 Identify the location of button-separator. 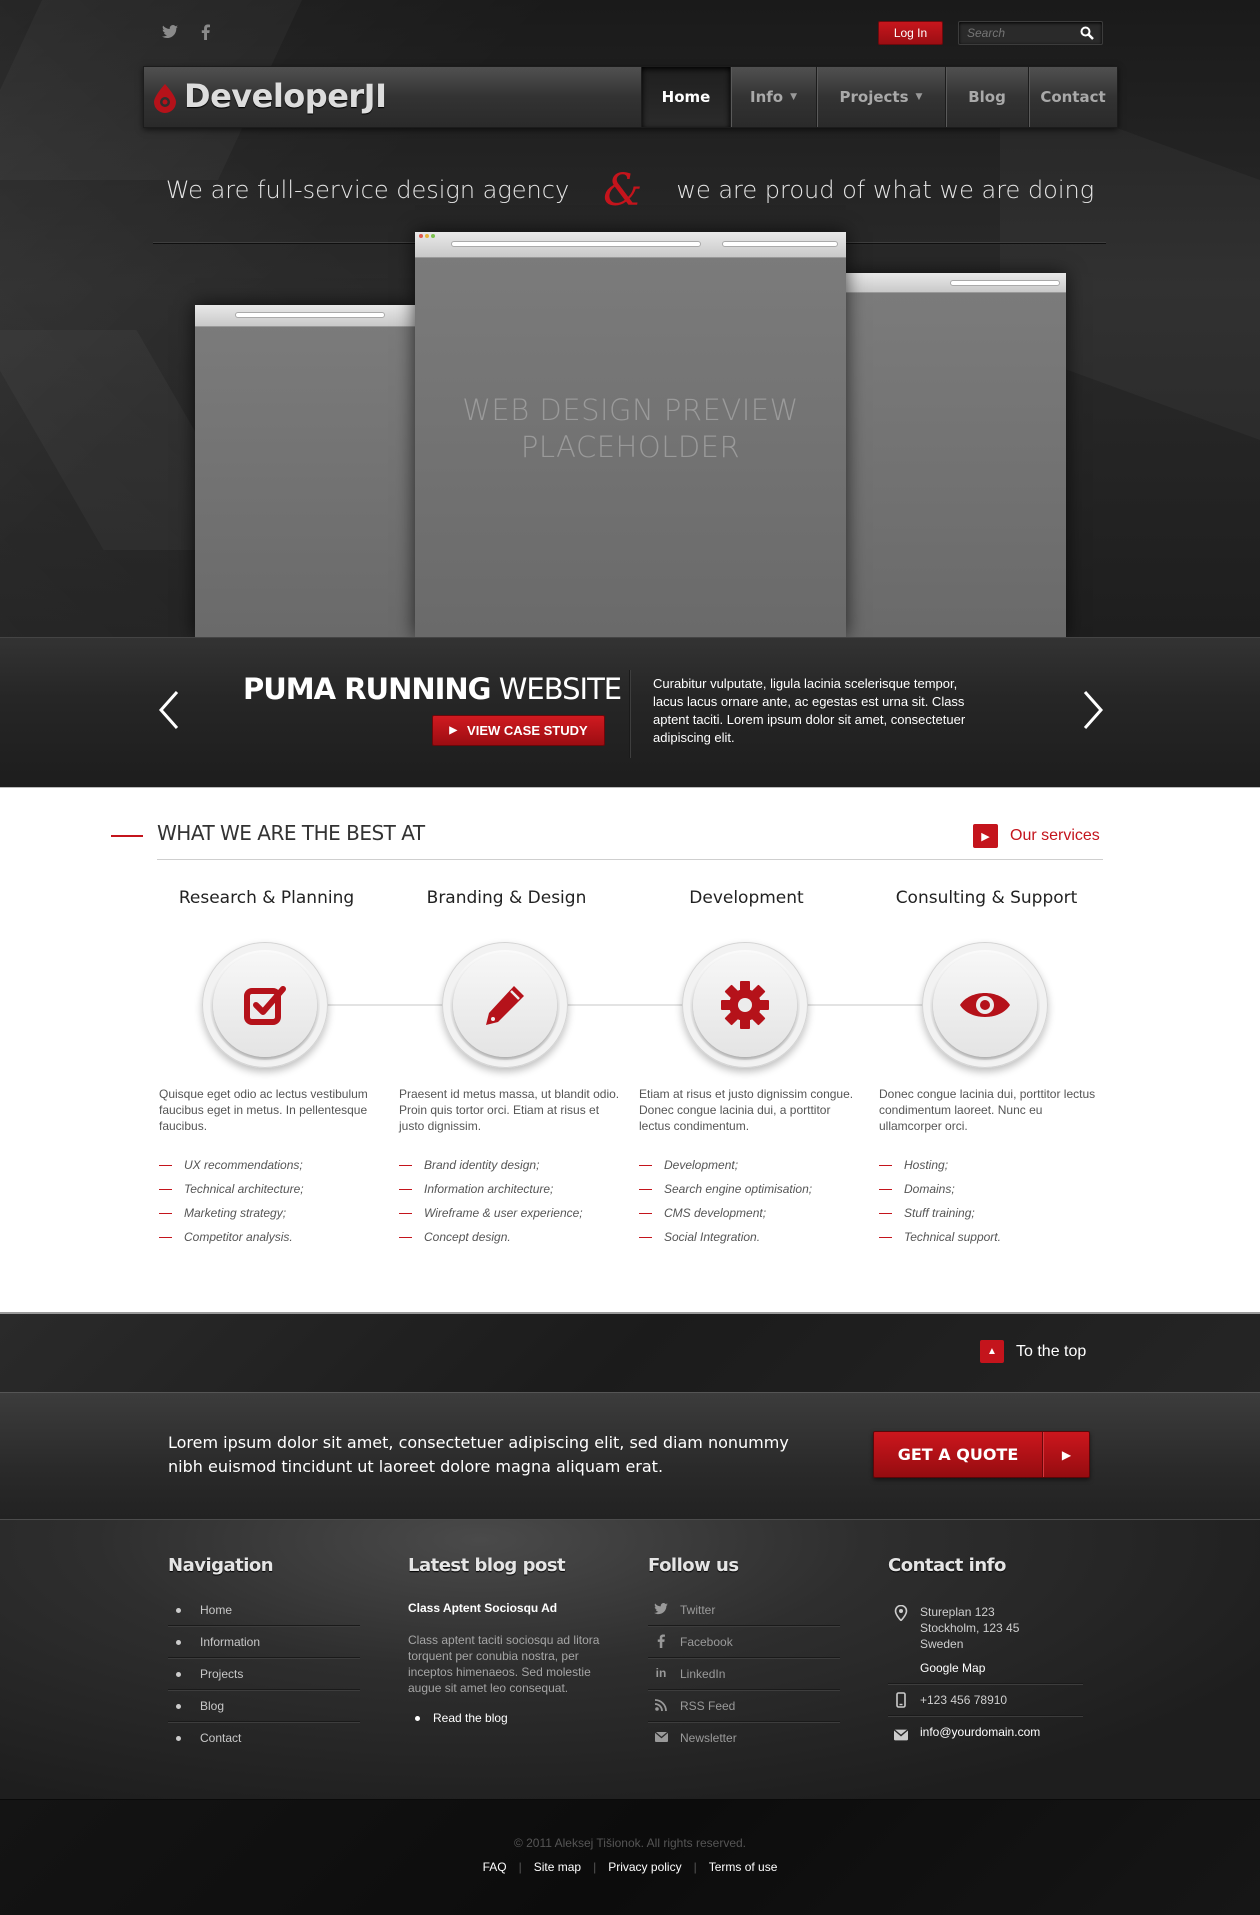
(1042, 1454).